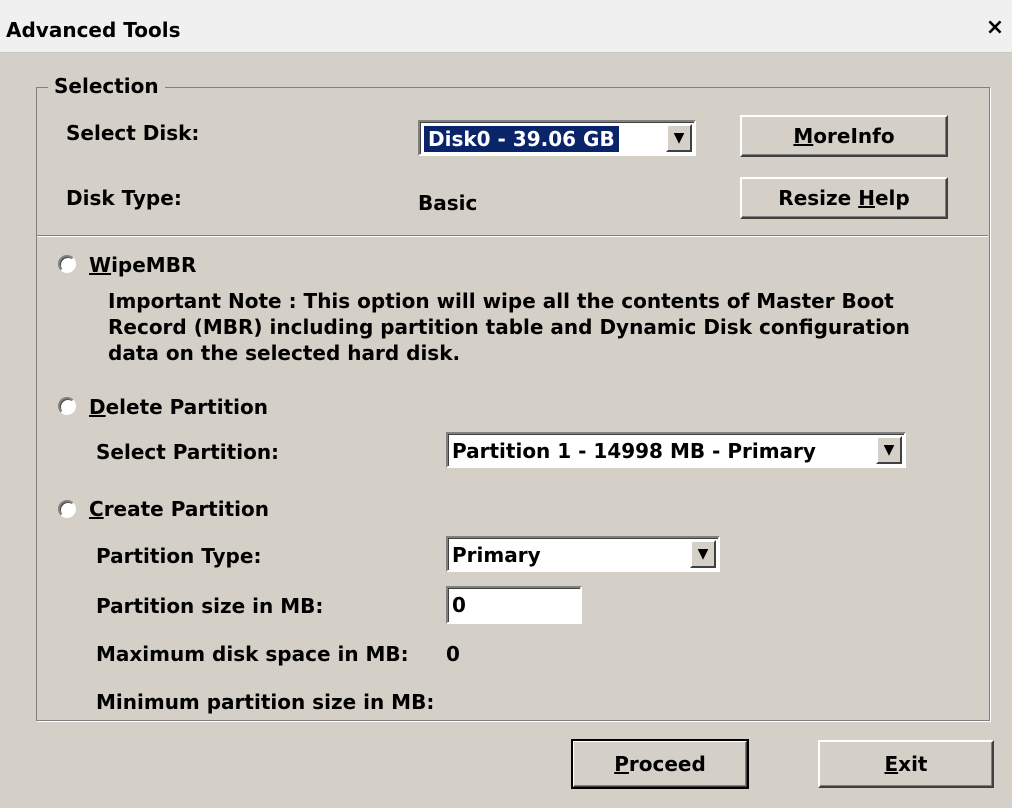 The height and width of the screenshot is (808, 1012). What do you see at coordinates (496, 555) in the screenshot?
I see `partition-type-value: Primary` at bounding box center [496, 555].